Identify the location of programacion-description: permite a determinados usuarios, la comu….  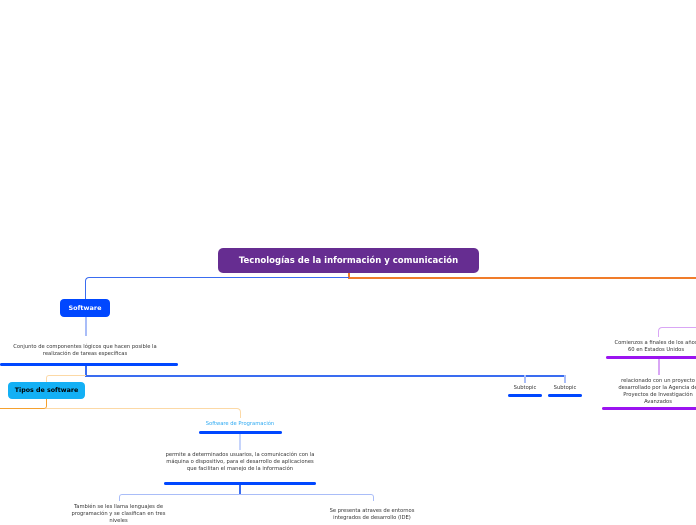
(240, 462).